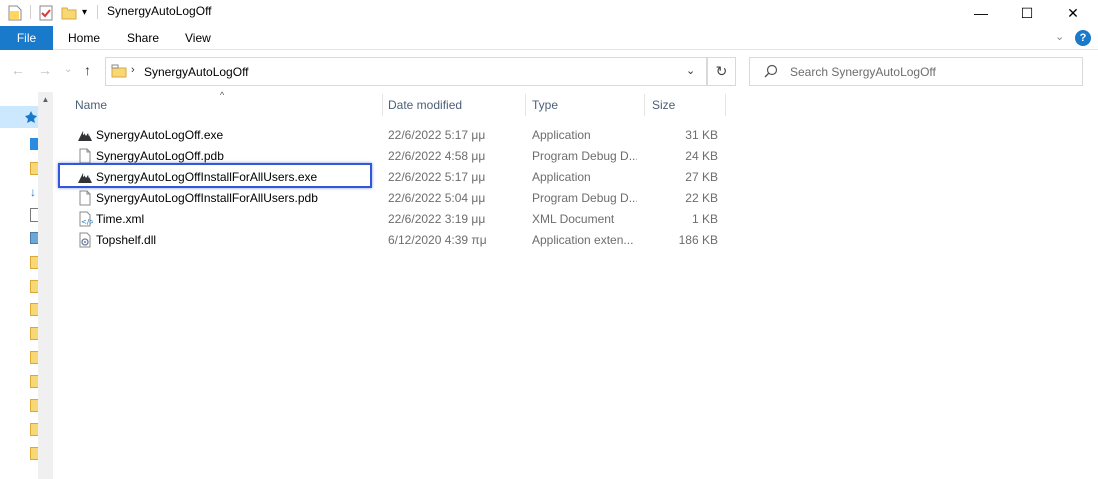  What do you see at coordinates (690, 70) in the screenshot?
I see `chevron-down-icon: ⌄` at bounding box center [690, 70].